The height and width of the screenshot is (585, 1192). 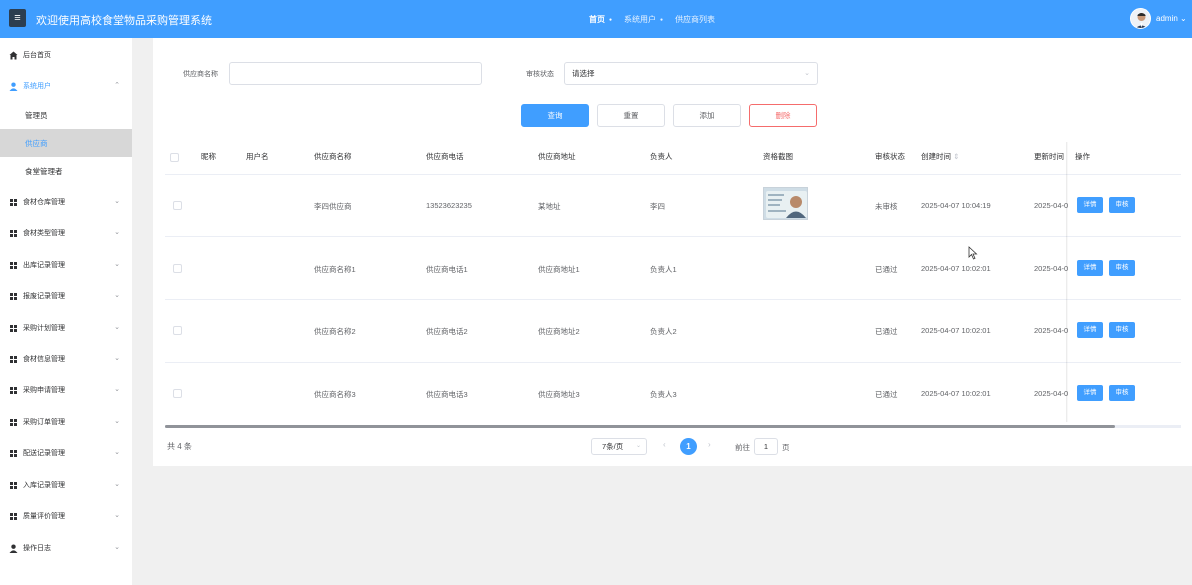 I want to click on supplier-name-input, so click(x=355, y=73).